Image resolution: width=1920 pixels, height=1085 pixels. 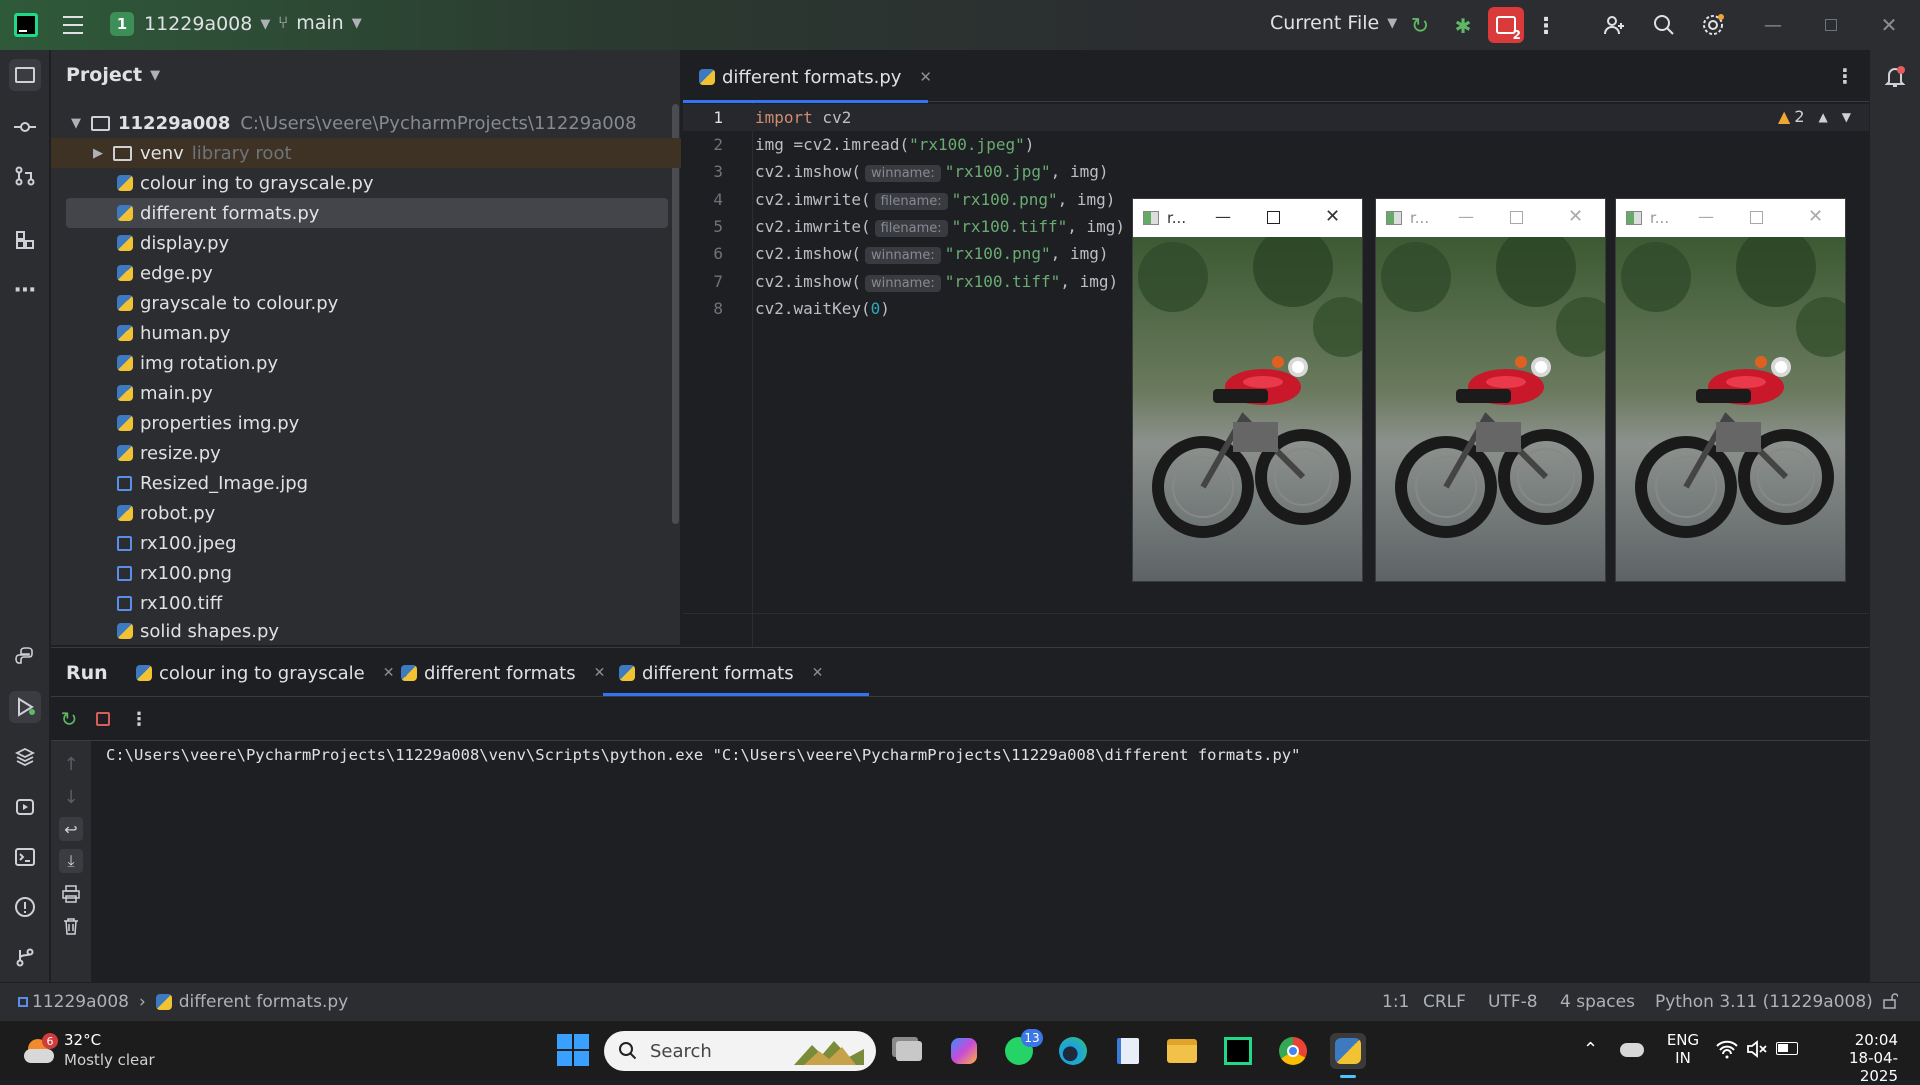 What do you see at coordinates (71, 829) in the screenshot?
I see `soft-wrap-icon: ↩` at bounding box center [71, 829].